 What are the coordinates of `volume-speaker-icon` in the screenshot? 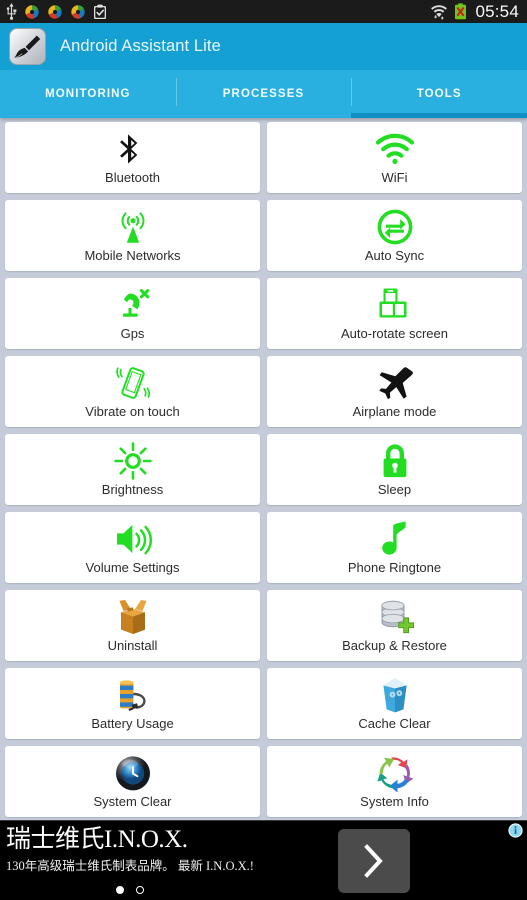 It's located at (133, 539).